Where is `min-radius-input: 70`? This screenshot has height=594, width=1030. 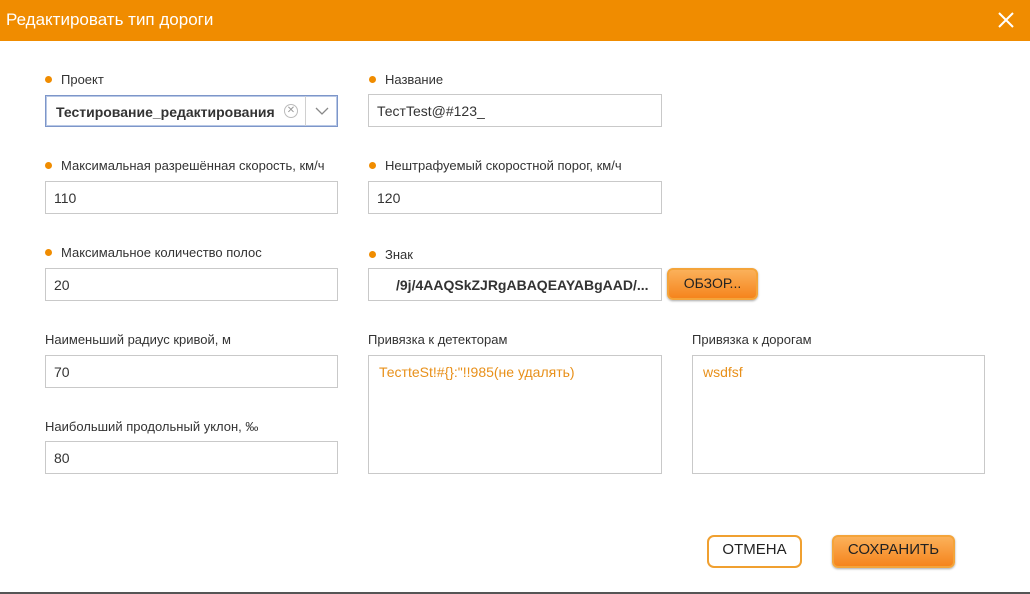 min-radius-input: 70 is located at coordinates (191, 371).